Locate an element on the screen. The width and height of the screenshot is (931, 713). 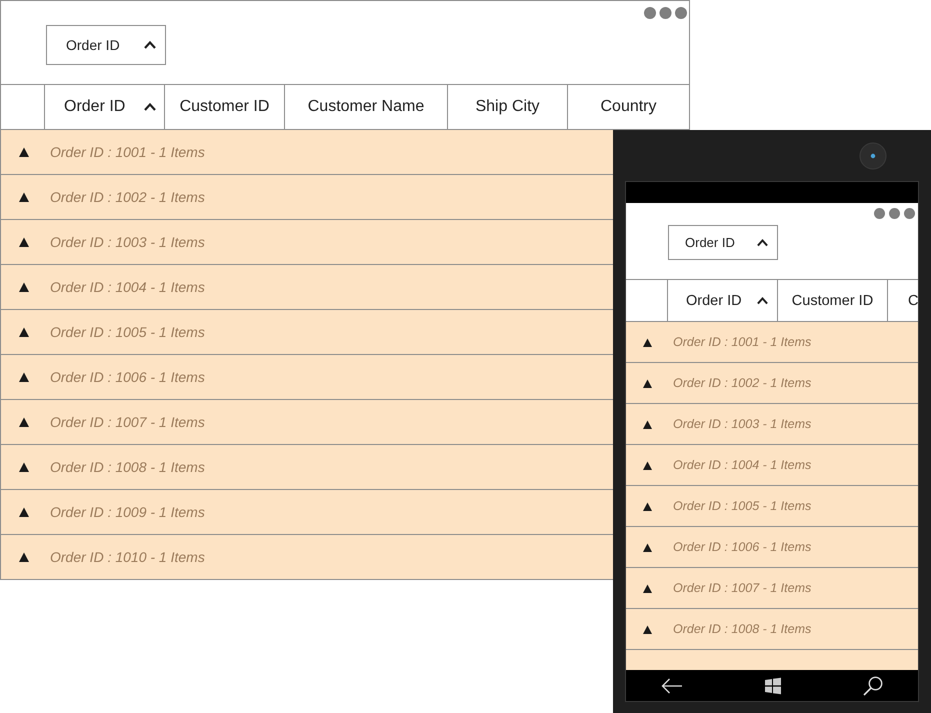
column-header: Ship City is located at coordinates (508, 107).